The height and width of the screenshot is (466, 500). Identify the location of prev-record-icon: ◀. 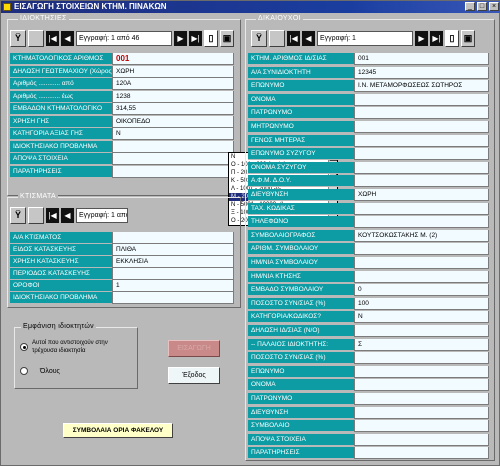
(67, 38).